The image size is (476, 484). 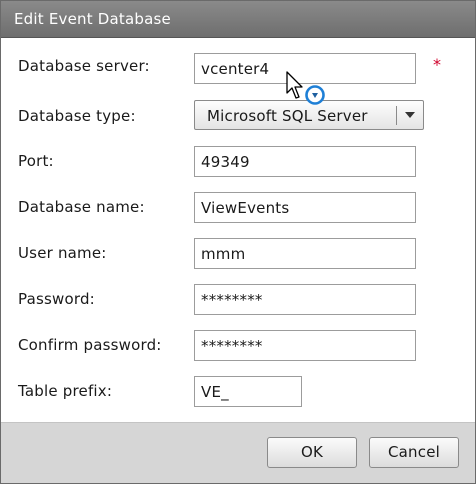 What do you see at coordinates (77, 116) in the screenshot?
I see `database-type-label: Database type:` at bounding box center [77, 116].